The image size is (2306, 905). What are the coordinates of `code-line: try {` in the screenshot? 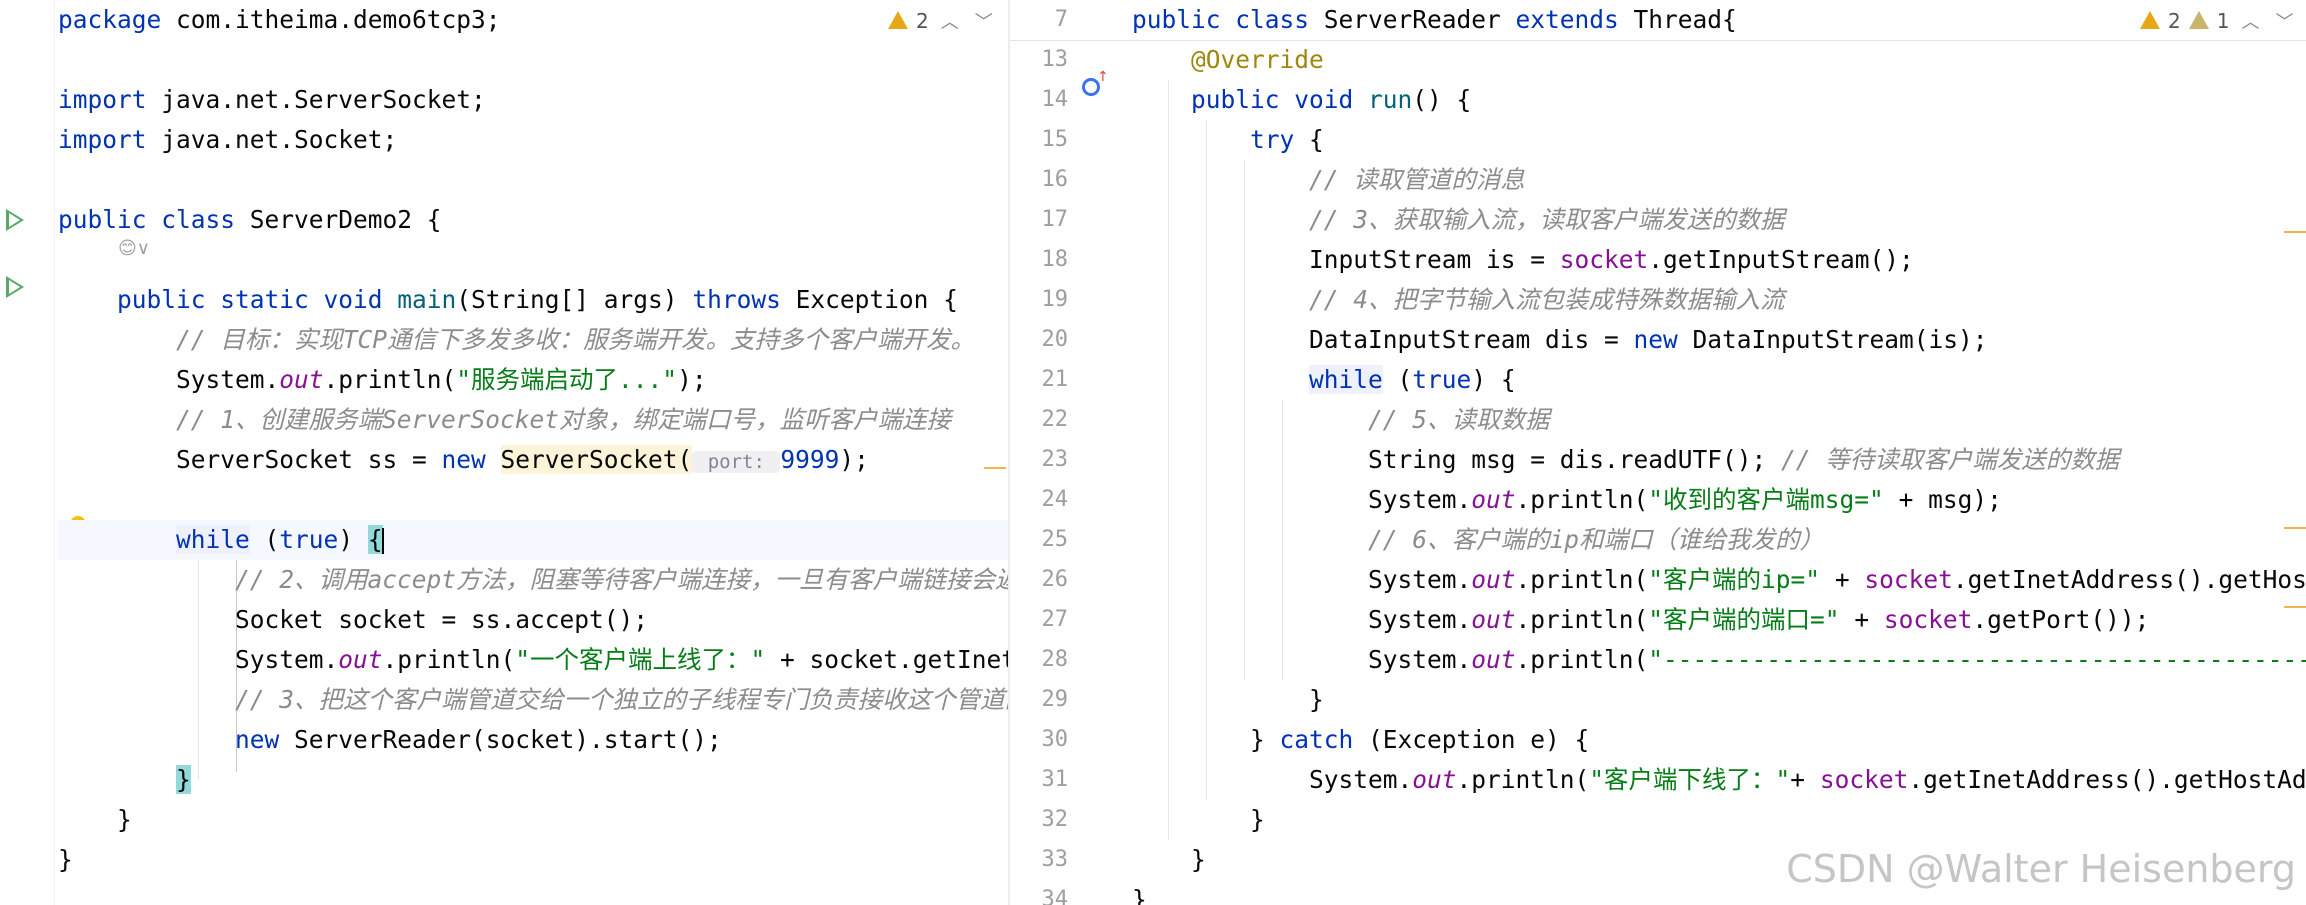 It's located at (1719, 140).